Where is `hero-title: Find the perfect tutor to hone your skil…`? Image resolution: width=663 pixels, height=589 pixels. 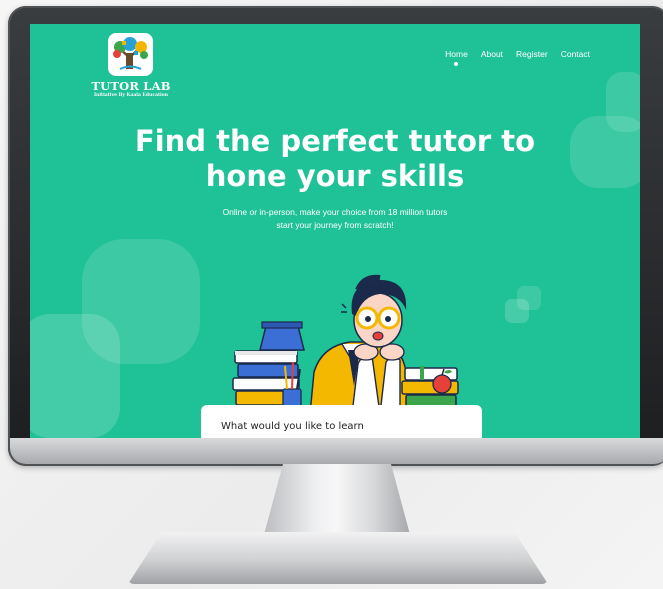
hero-title: Find the perfect tutor to hone your skil… is located at coordinates (335, 159).